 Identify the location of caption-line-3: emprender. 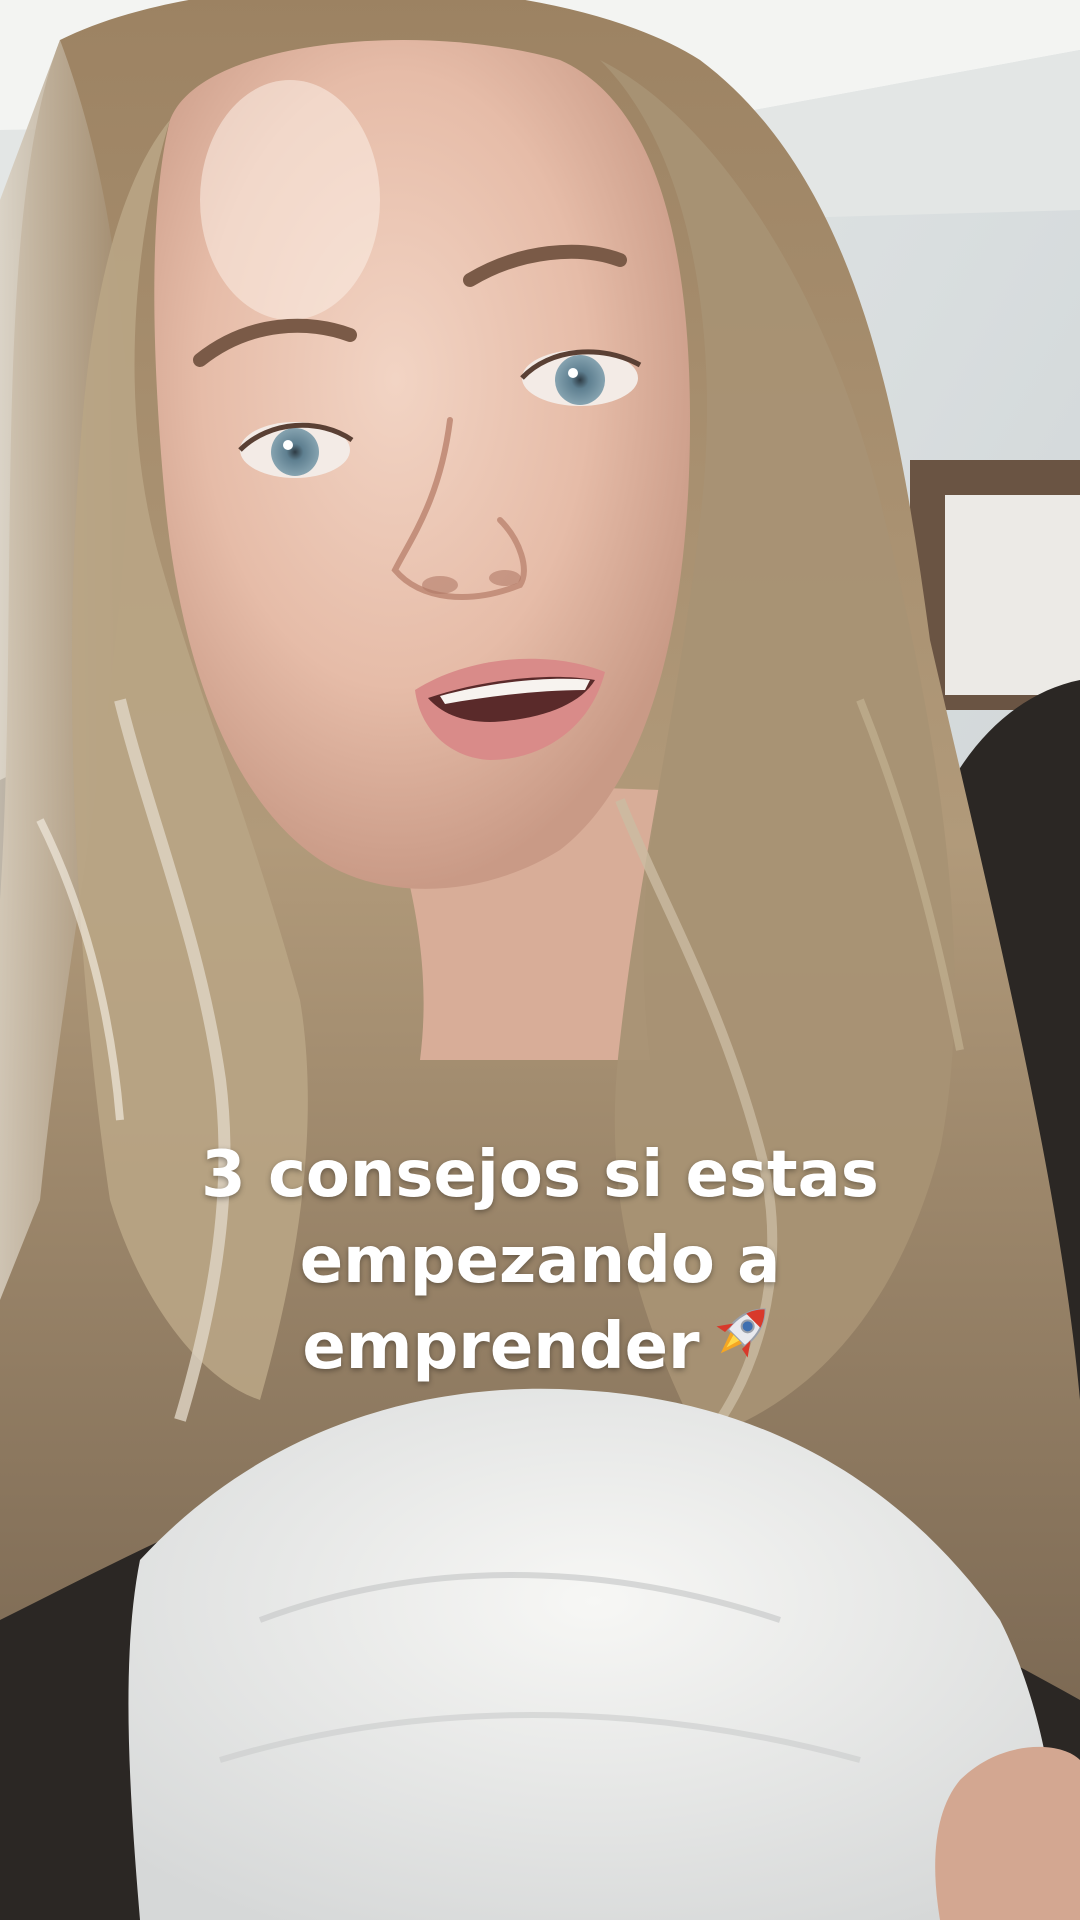
(540, 1347).